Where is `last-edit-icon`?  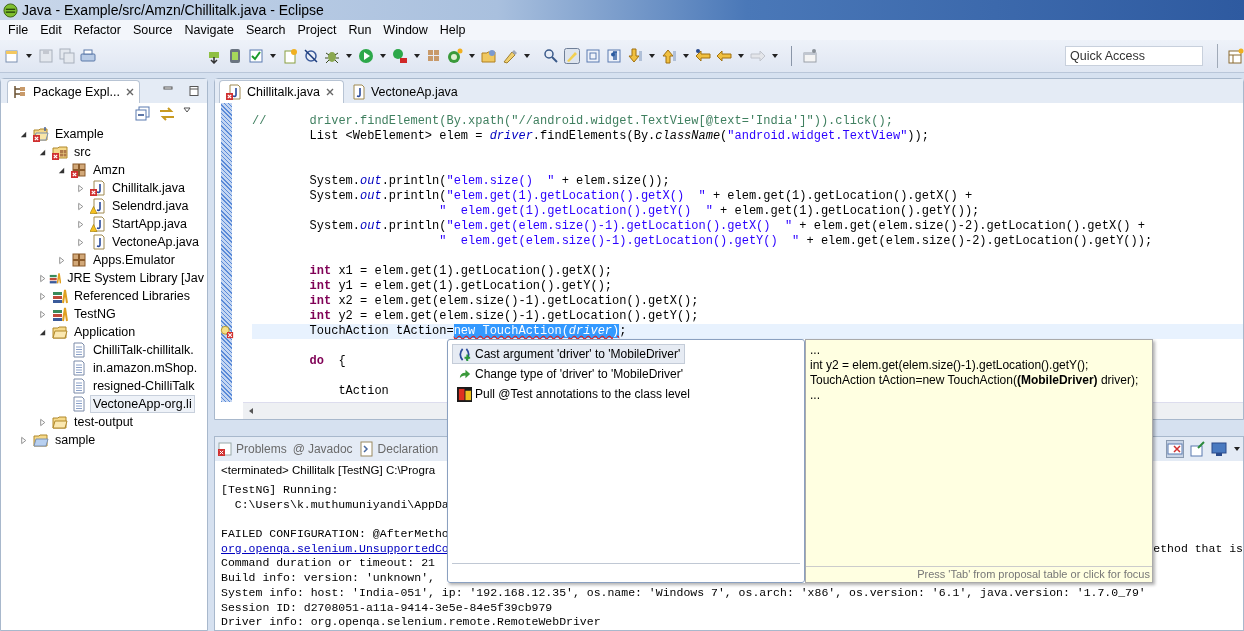 last-edit-icon is located at coordinates (703, 56).